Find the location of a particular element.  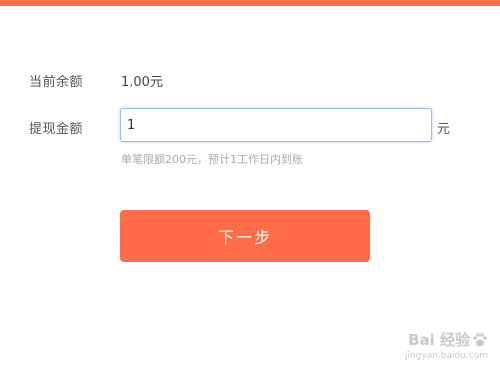

balance-label: 当前余额 is located at coordinates (56, 82).